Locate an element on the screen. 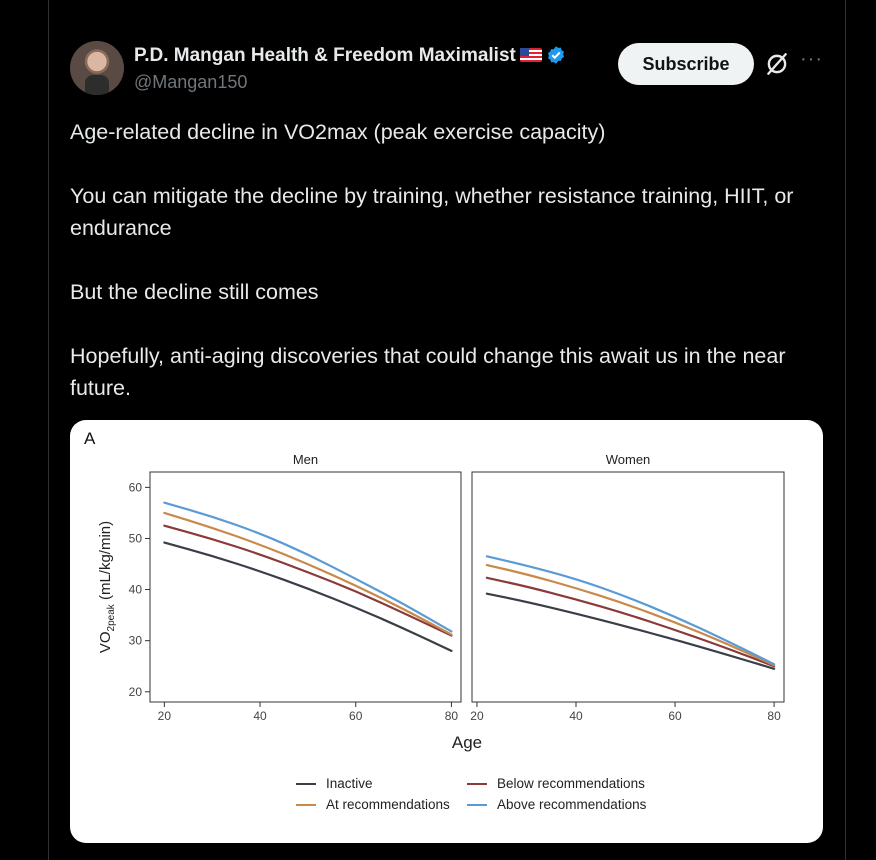 This screenshot has height=860, width=876. verified-badge-icon is located at coordinates (555, 55).